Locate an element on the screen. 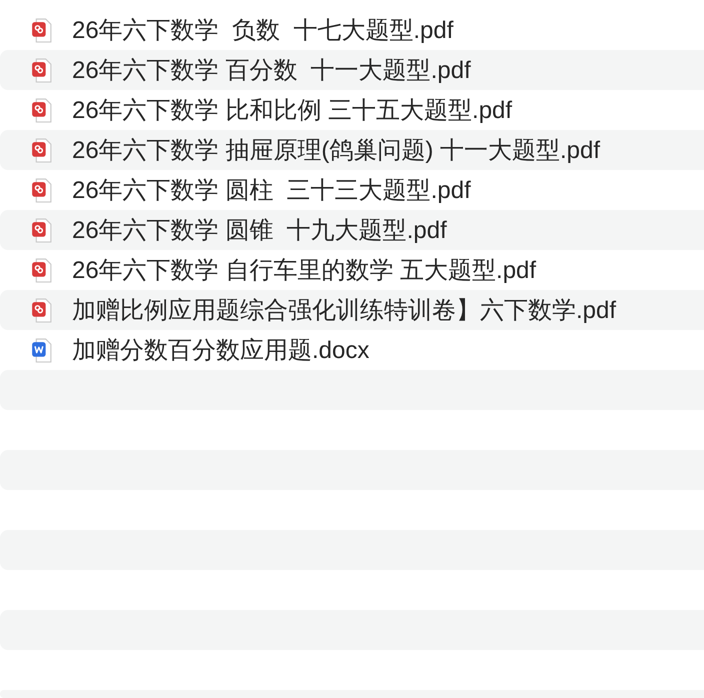  file-row: 26年六下数学 圆锥 十九大题型.pdf is located at coordinates (352, 230).